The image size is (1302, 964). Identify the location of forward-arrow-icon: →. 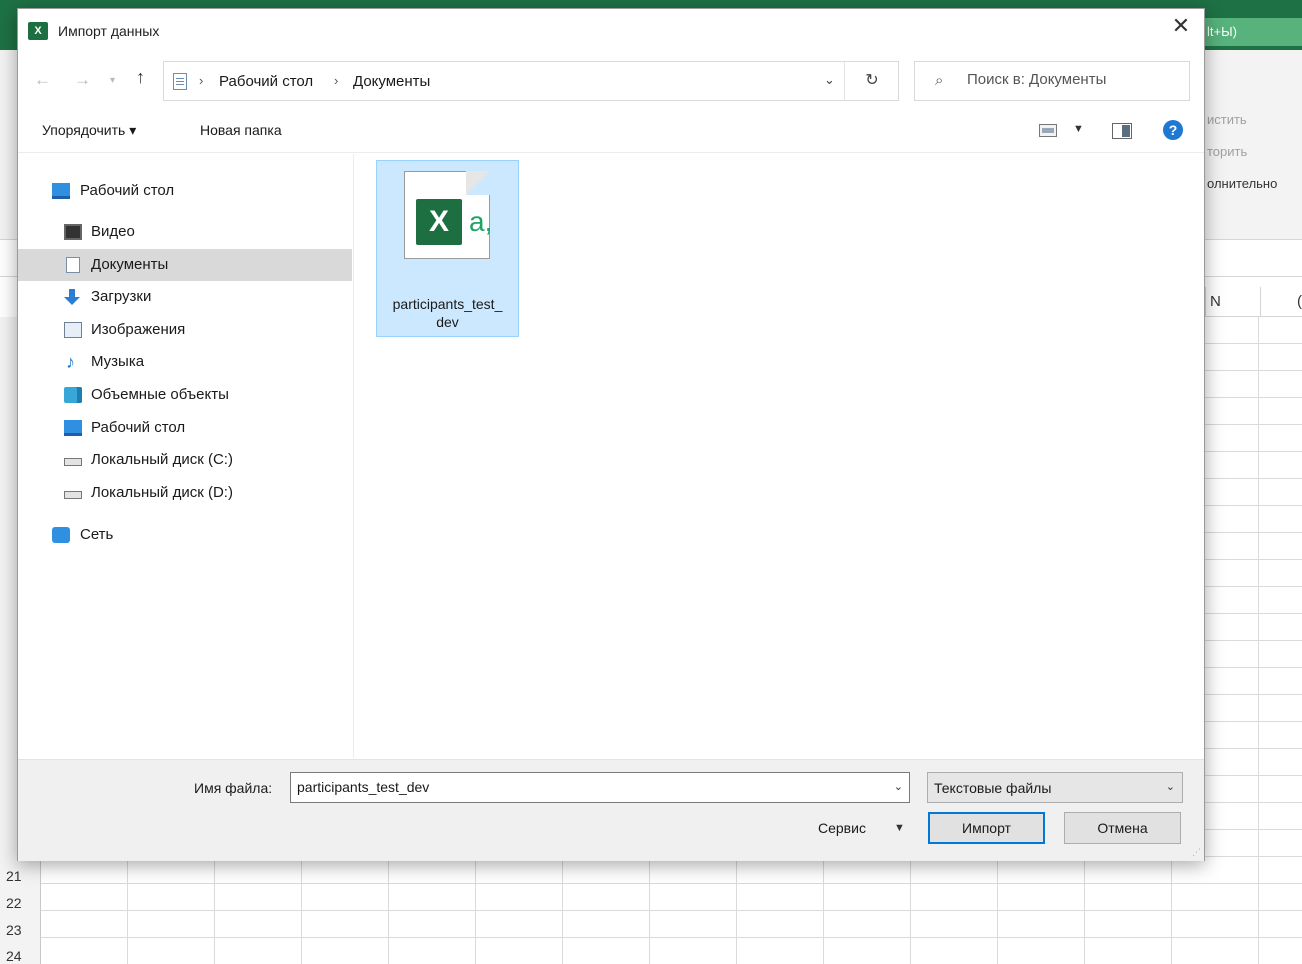
(82, 80).